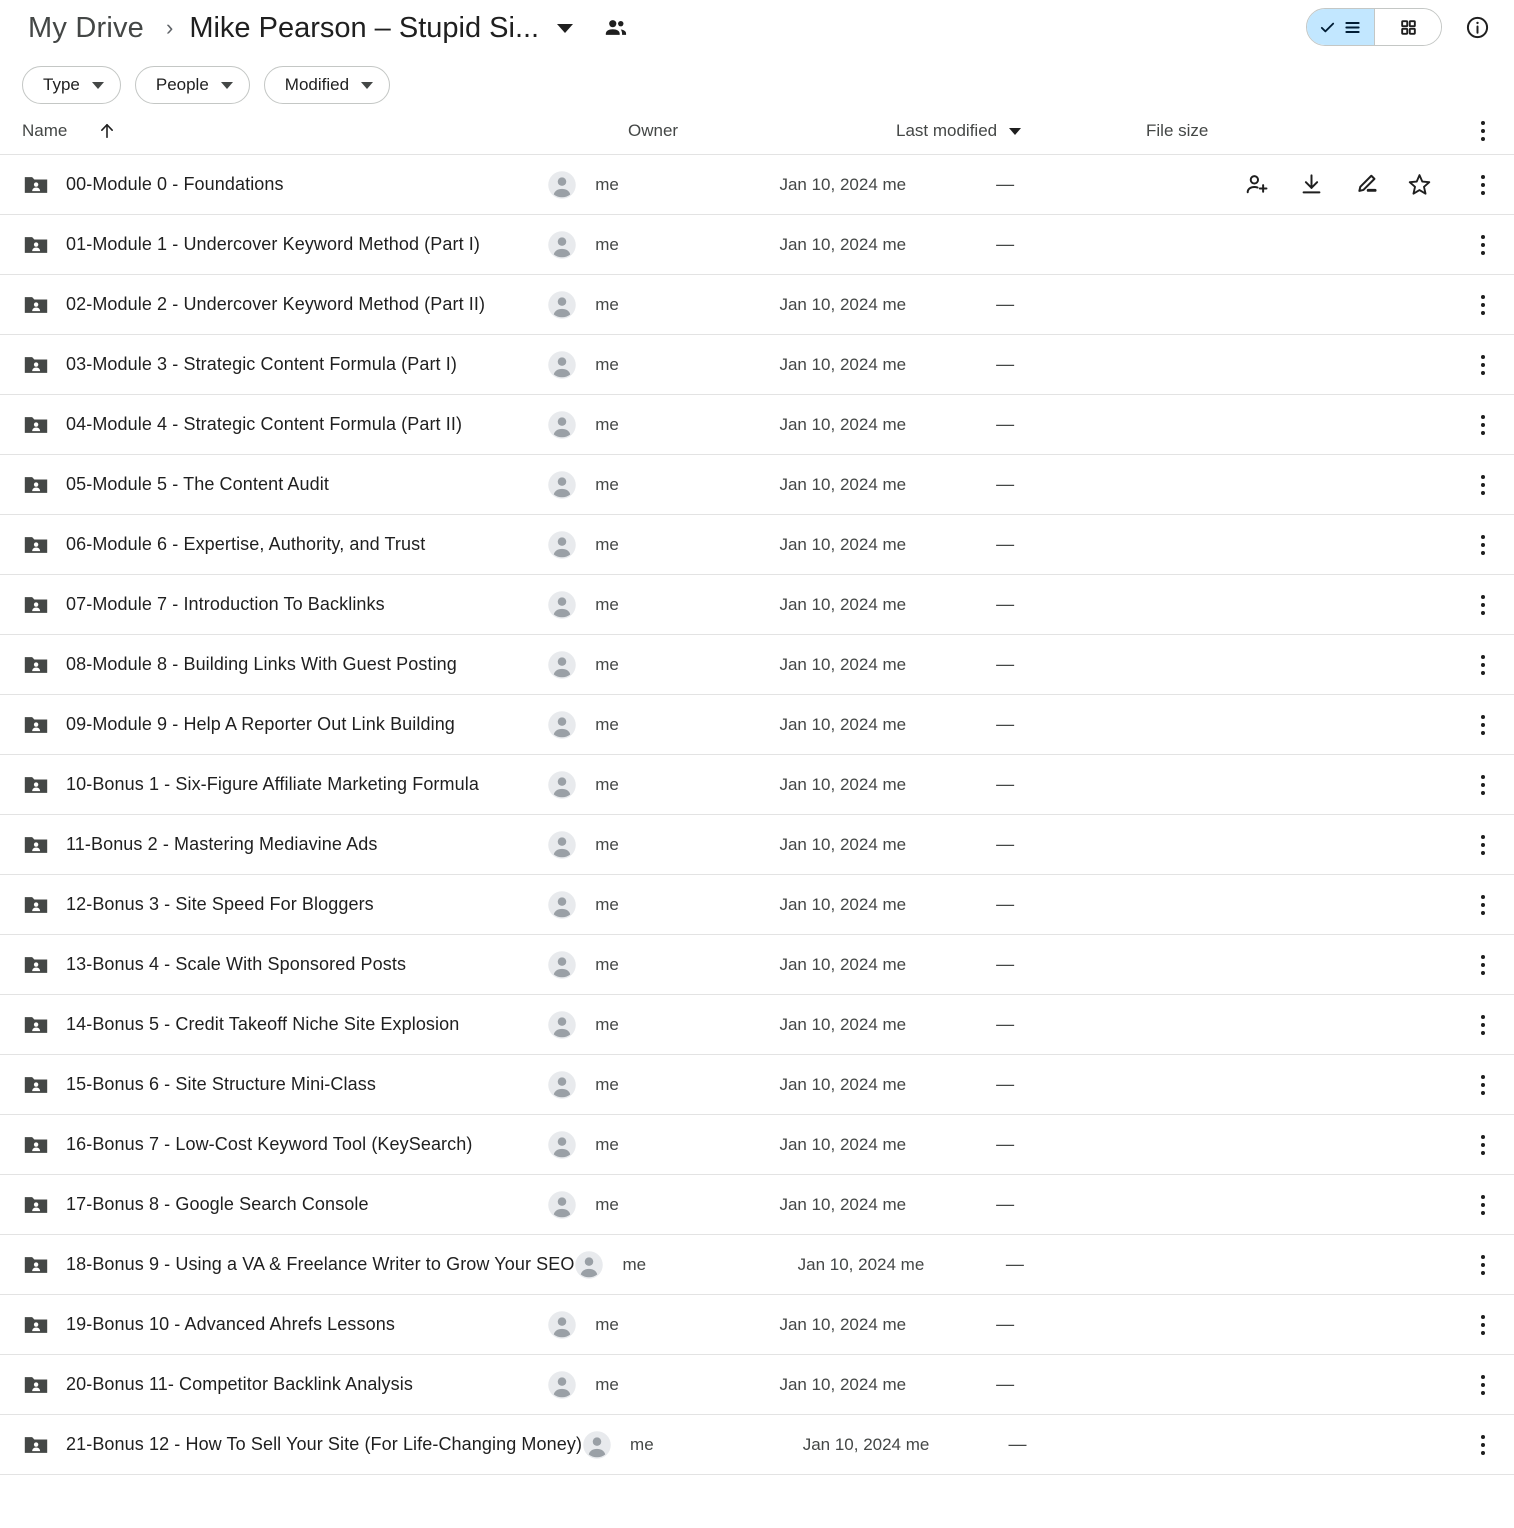 This screenshot has height=1528, width=1514. I want to click on filter-chip-type: Type, so click(71, 85).